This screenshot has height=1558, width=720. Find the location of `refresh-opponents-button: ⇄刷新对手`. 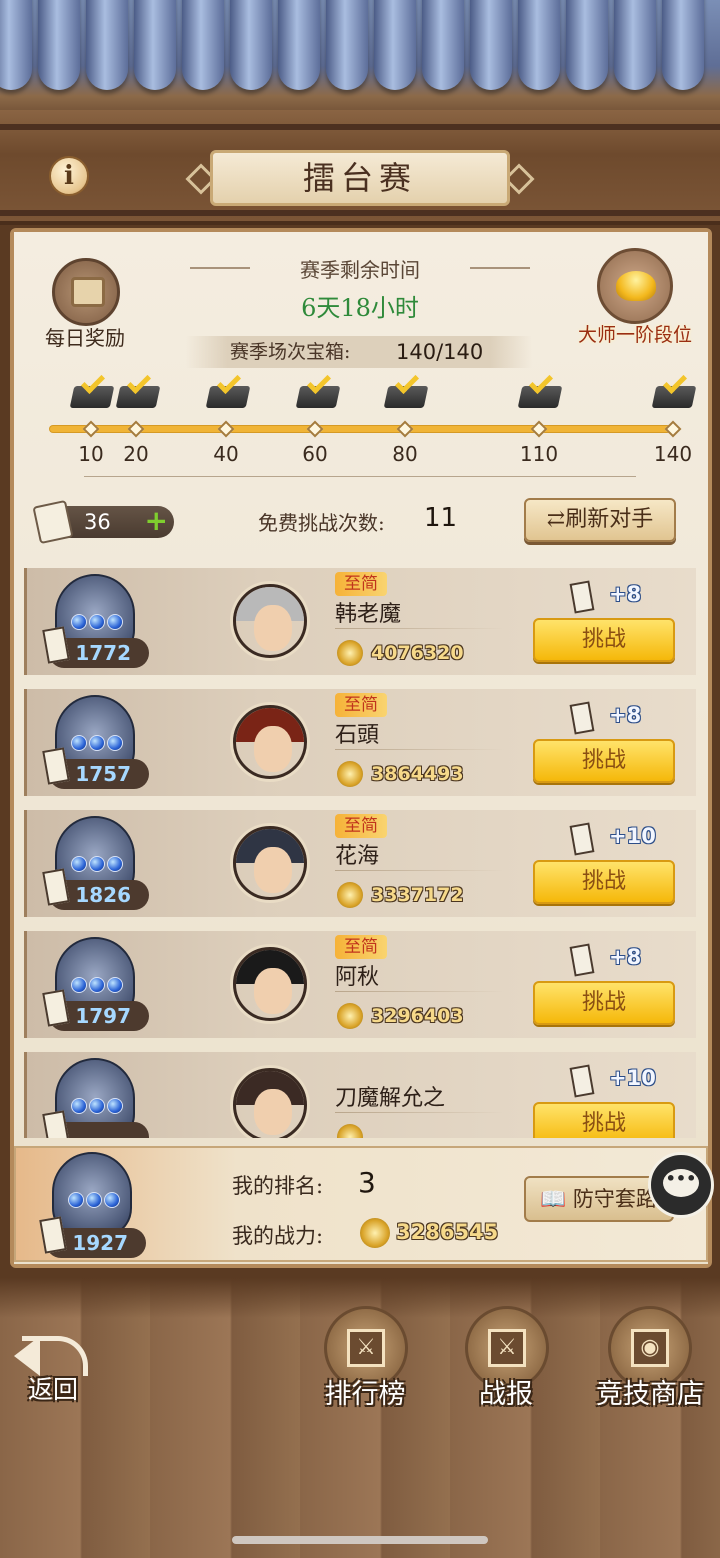

refresh-opponents-button: ⇄刷新对手 is located at coordinates (600, 520).